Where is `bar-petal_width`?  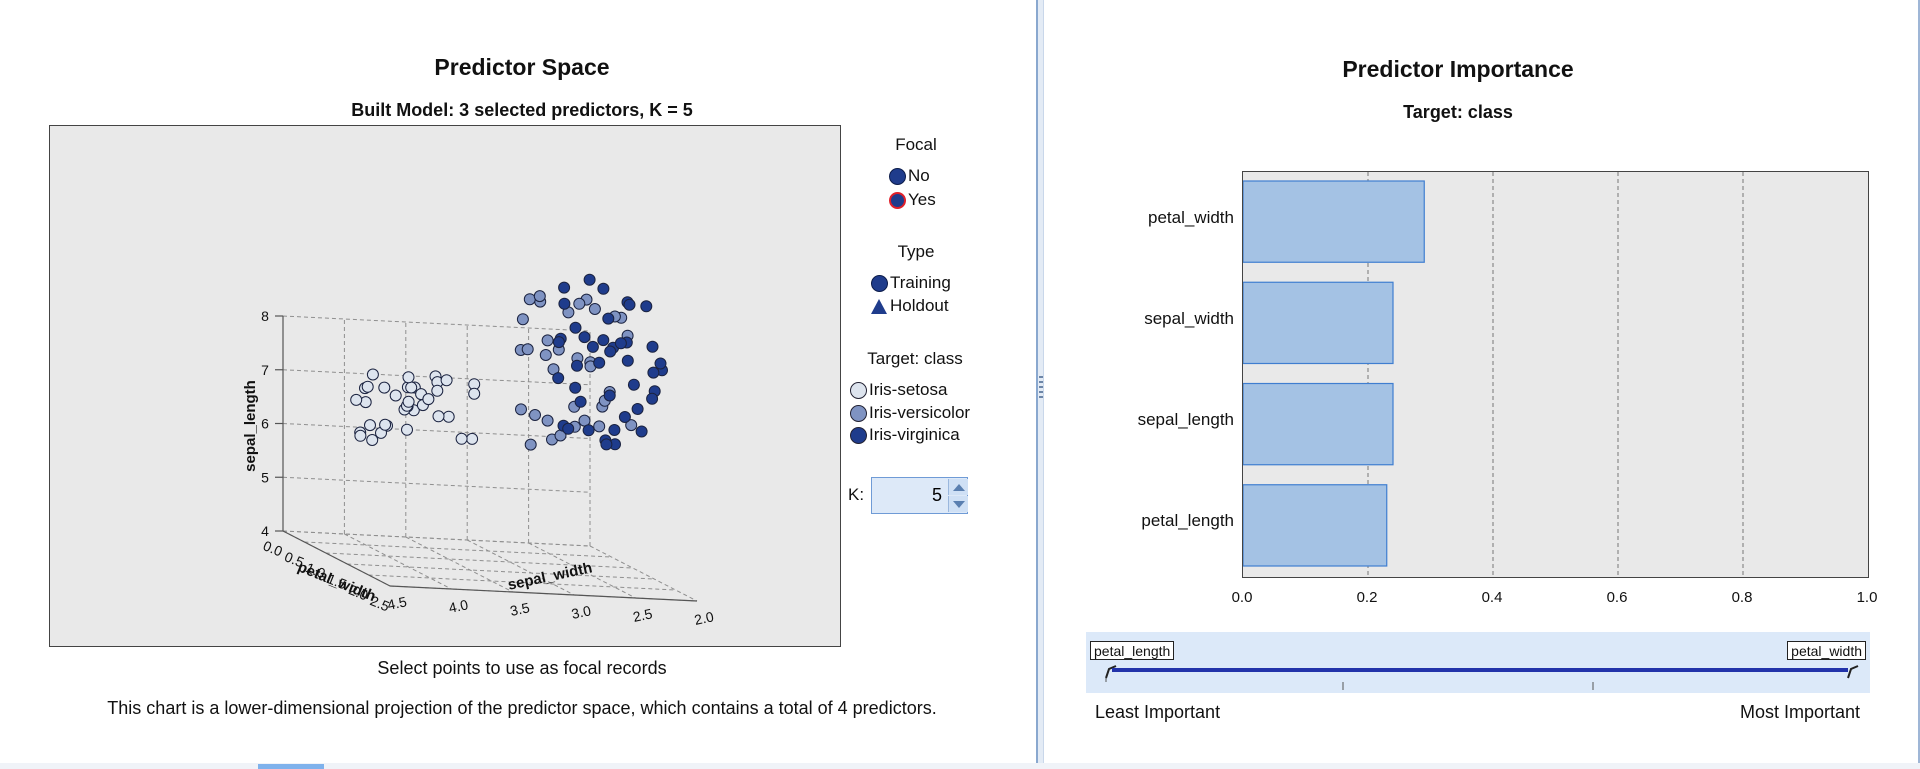
bar-petal_width is located at coordinates (1334, 221).